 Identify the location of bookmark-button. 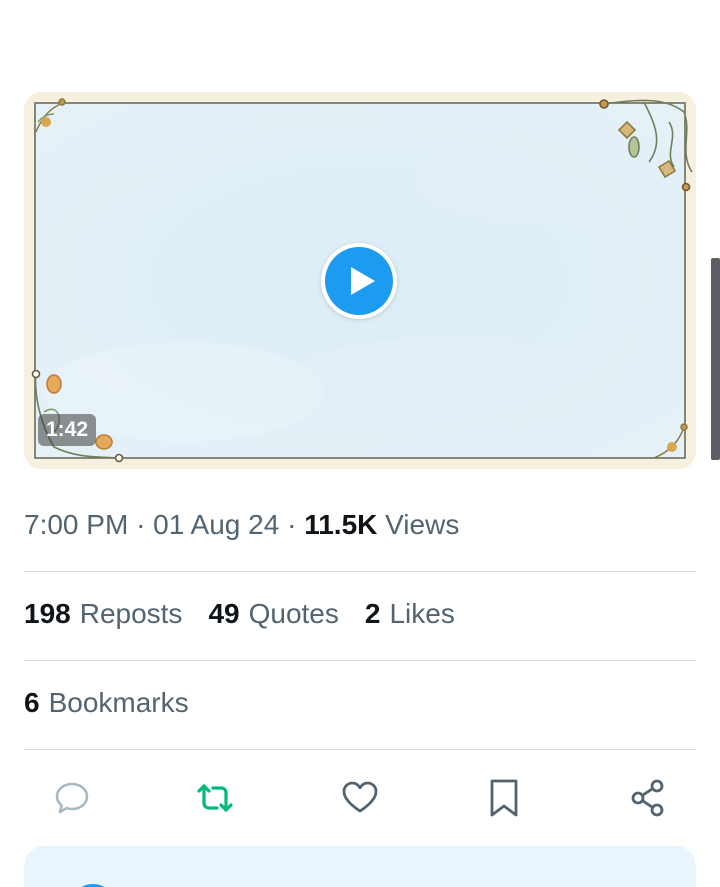
(504, 798).